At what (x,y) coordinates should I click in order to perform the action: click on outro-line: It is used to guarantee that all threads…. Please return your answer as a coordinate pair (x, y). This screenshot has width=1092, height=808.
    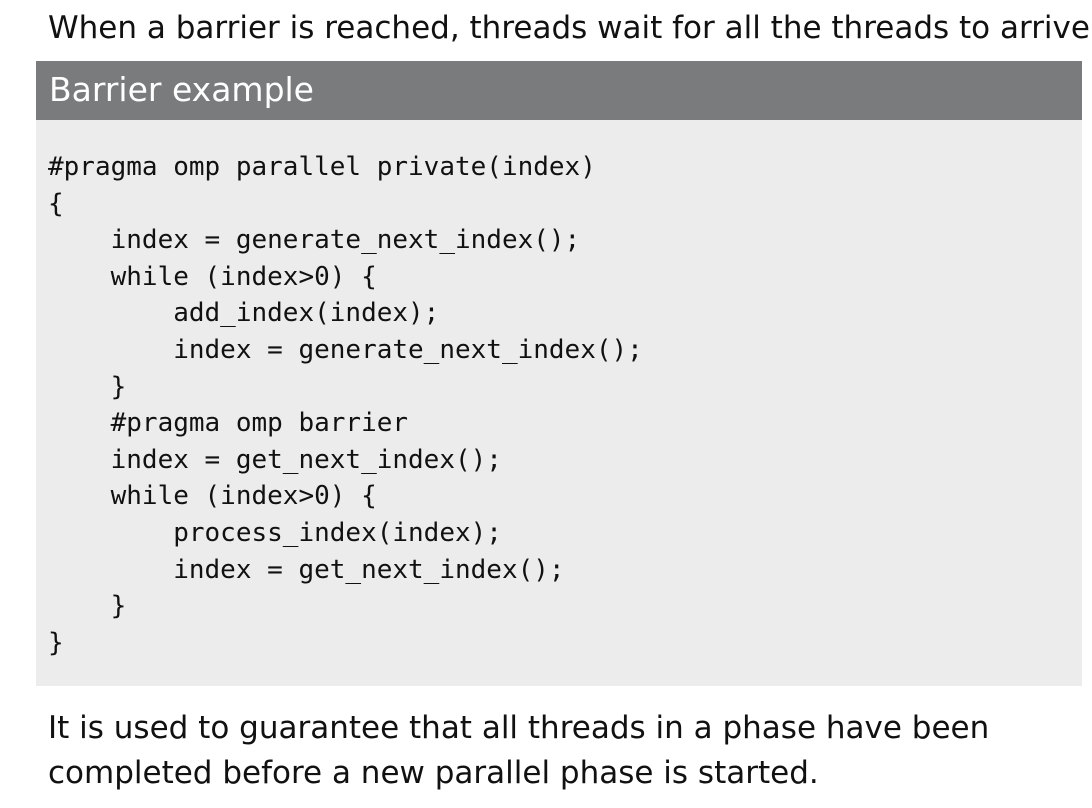
    Looking at the image, I should click on (519, 728).